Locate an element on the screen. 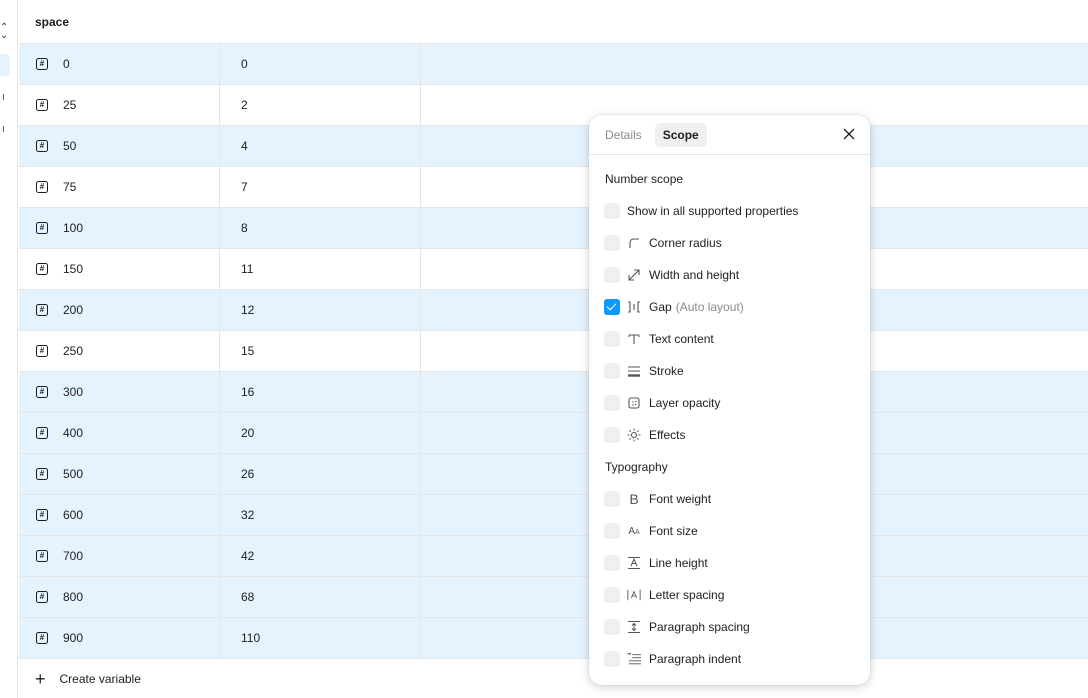  scope-option-label: Font size is located at coordinates (673, 531).